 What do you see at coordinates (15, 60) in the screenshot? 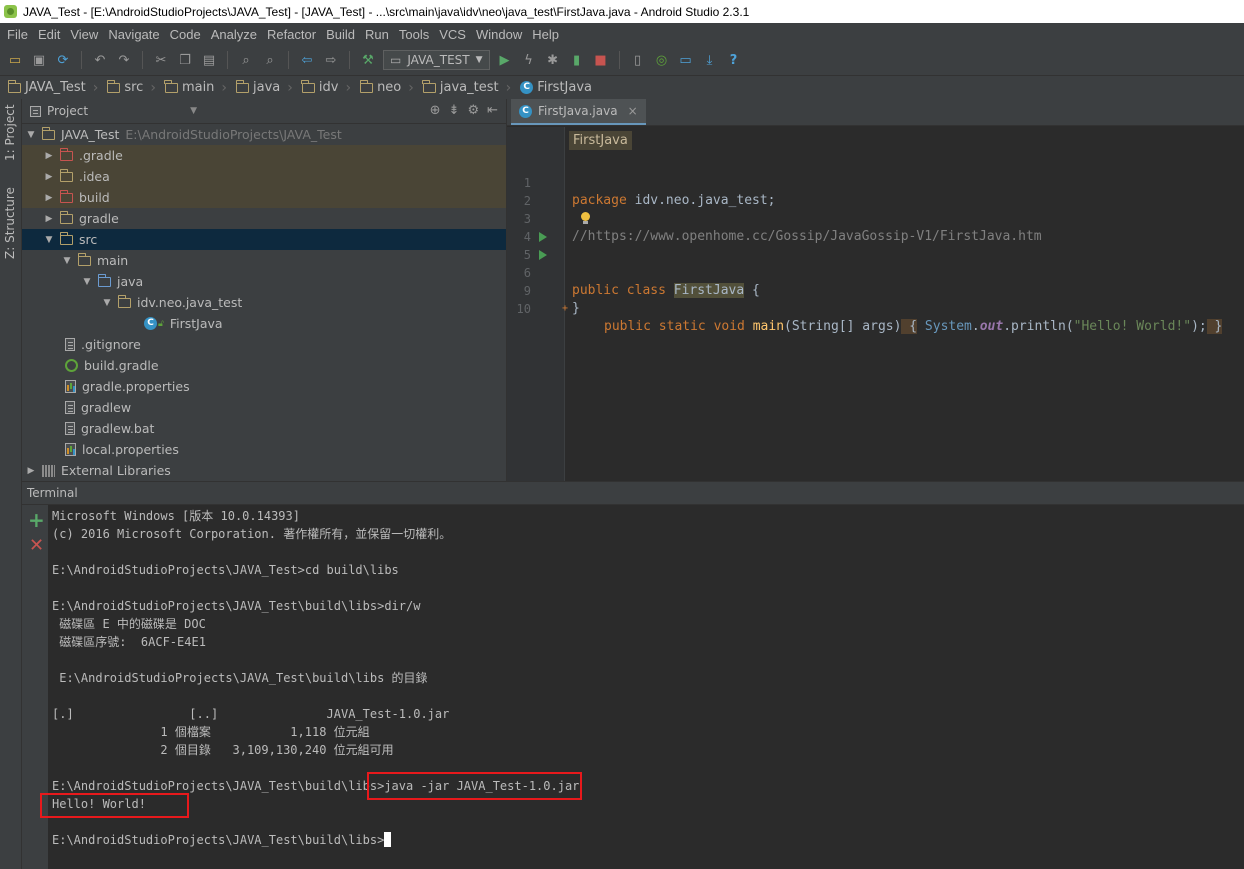
I see `open-folder-icon: ▭` at bounding box center [15, 60].